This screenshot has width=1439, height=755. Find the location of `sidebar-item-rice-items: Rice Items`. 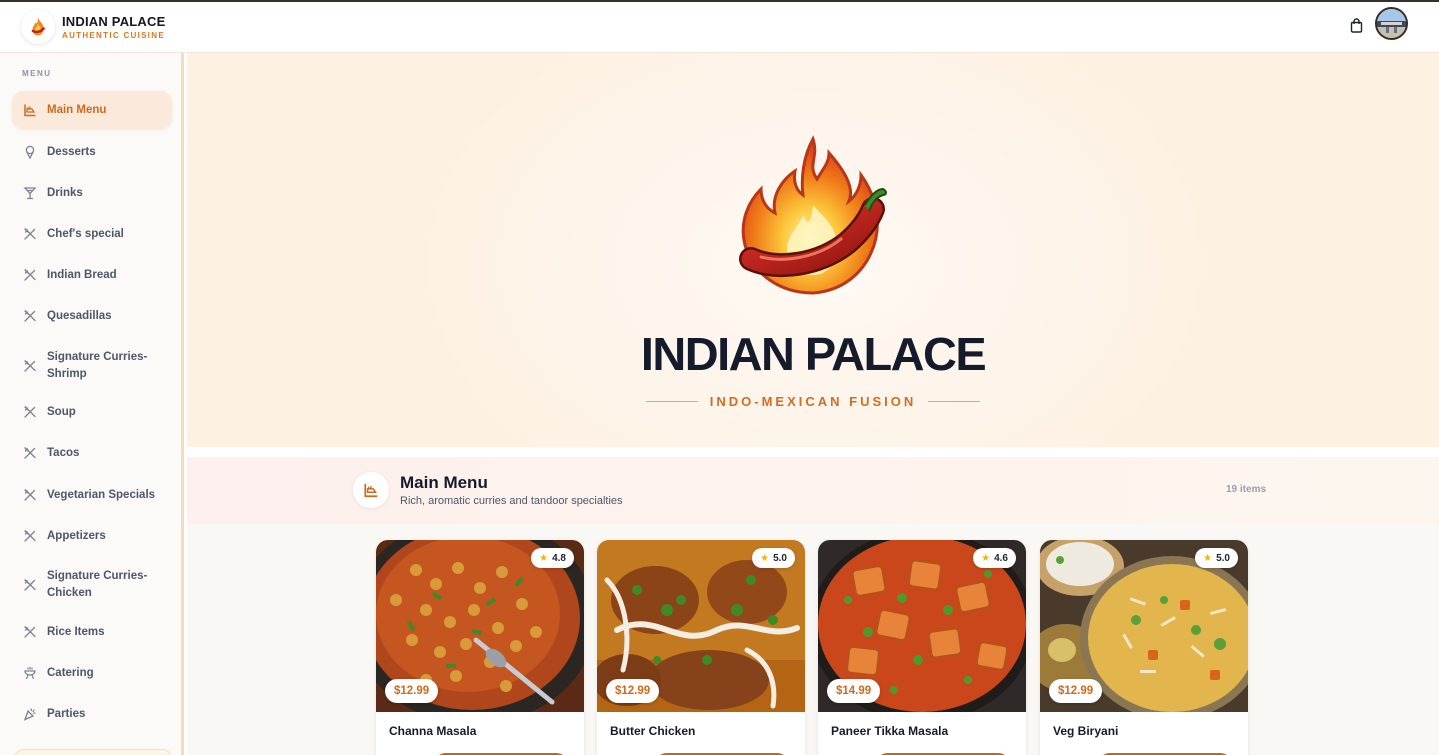

sidebar-item-rice-items: Rice Items is located at coordinates (92, 632).